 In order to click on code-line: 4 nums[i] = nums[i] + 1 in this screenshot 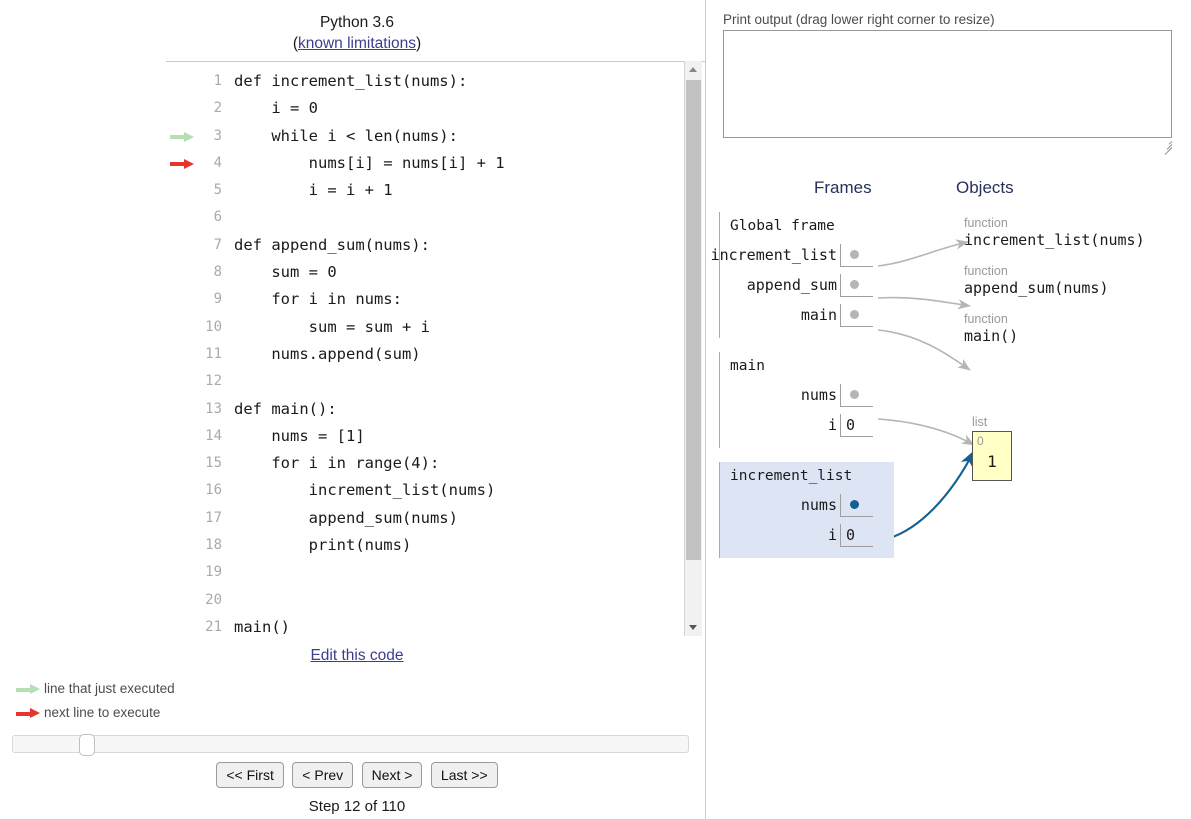, I will do `click(427, 163)`.